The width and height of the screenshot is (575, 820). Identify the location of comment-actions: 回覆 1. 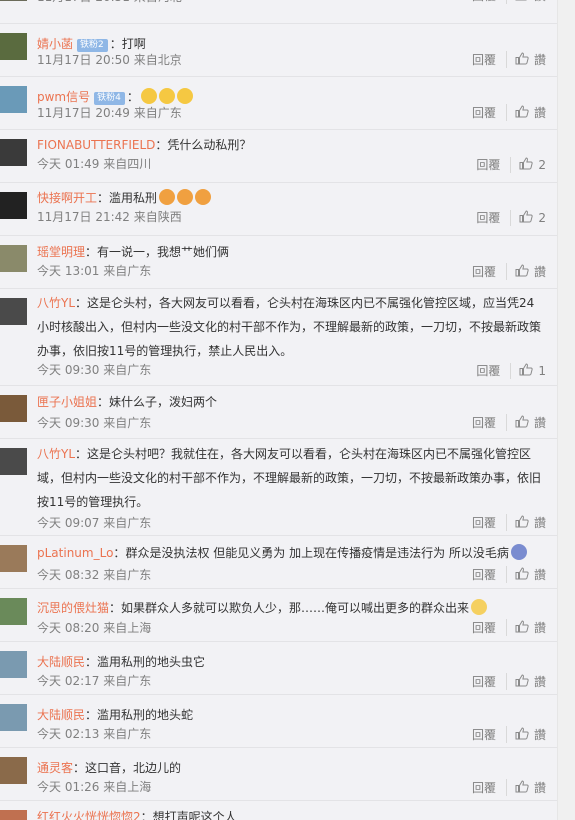
(511, 370).